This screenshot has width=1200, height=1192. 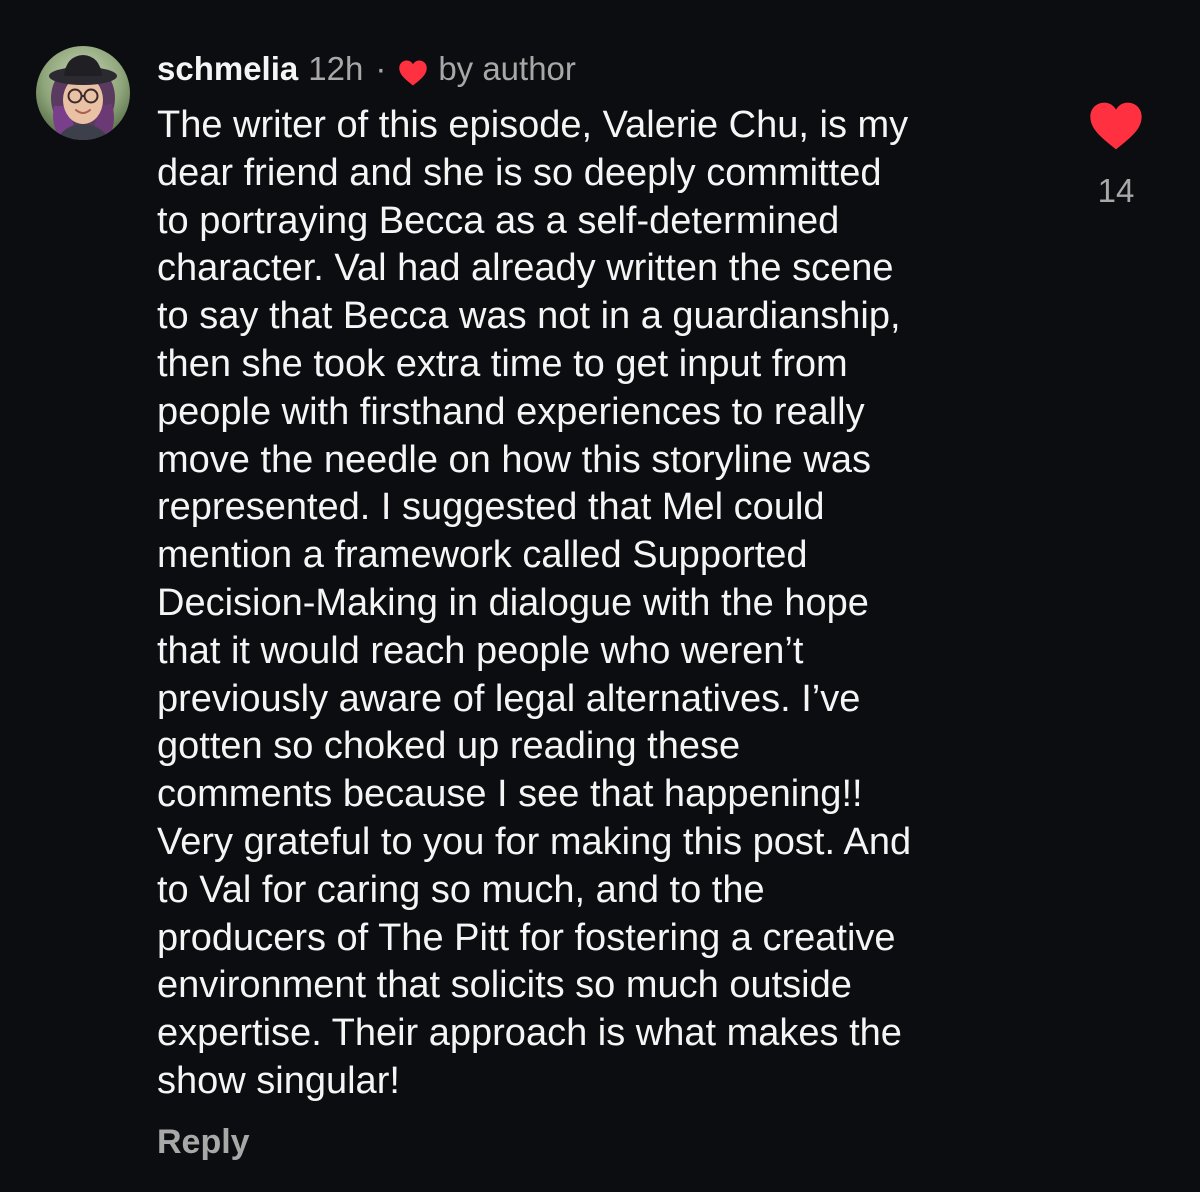 What do you see at coordinates (227, 69) in the screenshot?
I see `username: schmelia` at bounding box center [227, 69].